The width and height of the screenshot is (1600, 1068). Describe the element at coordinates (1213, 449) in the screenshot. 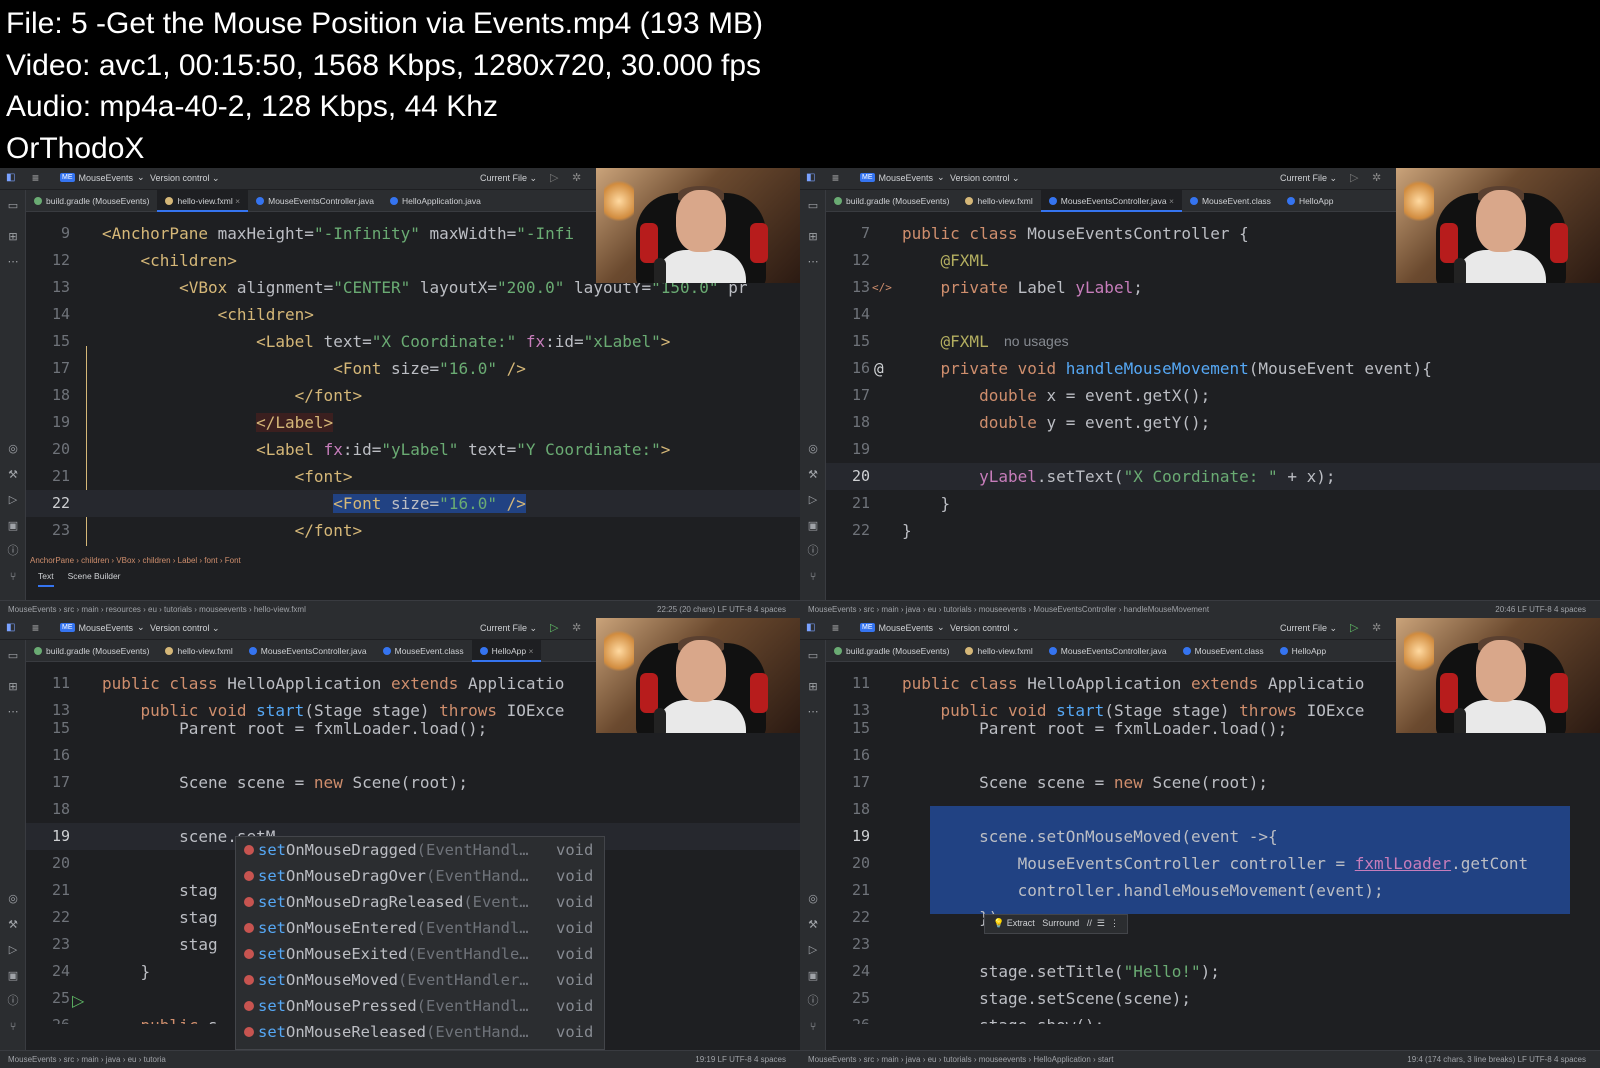

I see `code-line: 19` at that location.